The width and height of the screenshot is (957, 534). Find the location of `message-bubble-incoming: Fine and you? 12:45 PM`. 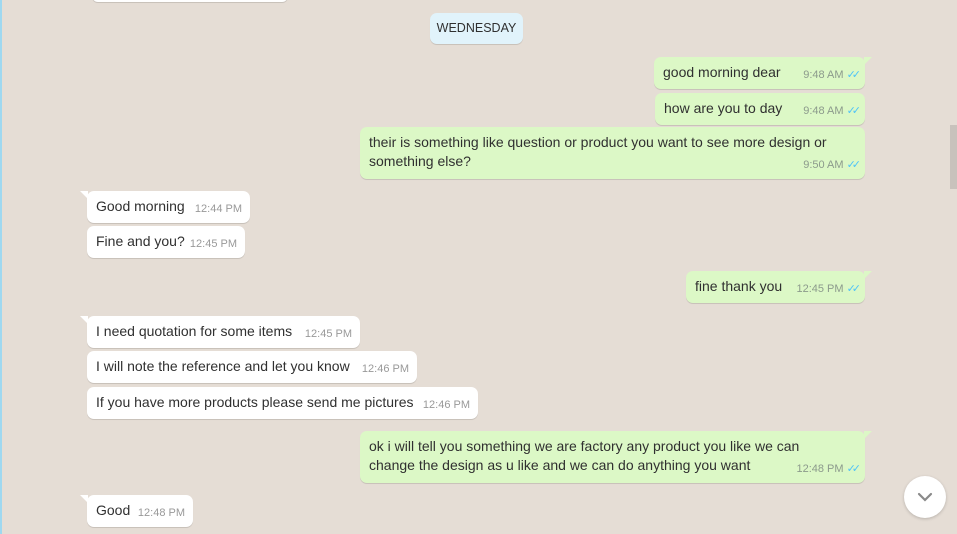

message-bubble-incoming: Fine and you? 12:45 PM is located at coordinates (166, 242).